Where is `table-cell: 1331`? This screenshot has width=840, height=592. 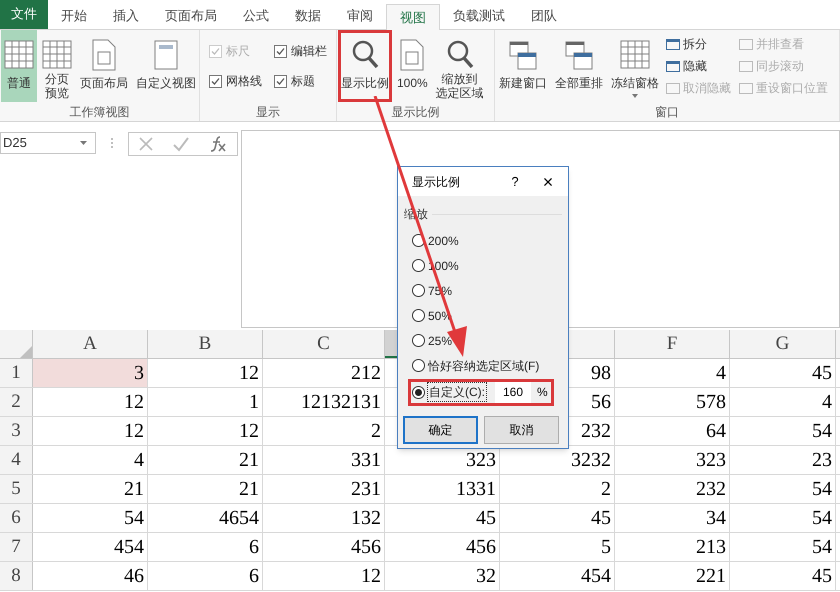 table-cell: 1331 is located at coordinates (442, 489).